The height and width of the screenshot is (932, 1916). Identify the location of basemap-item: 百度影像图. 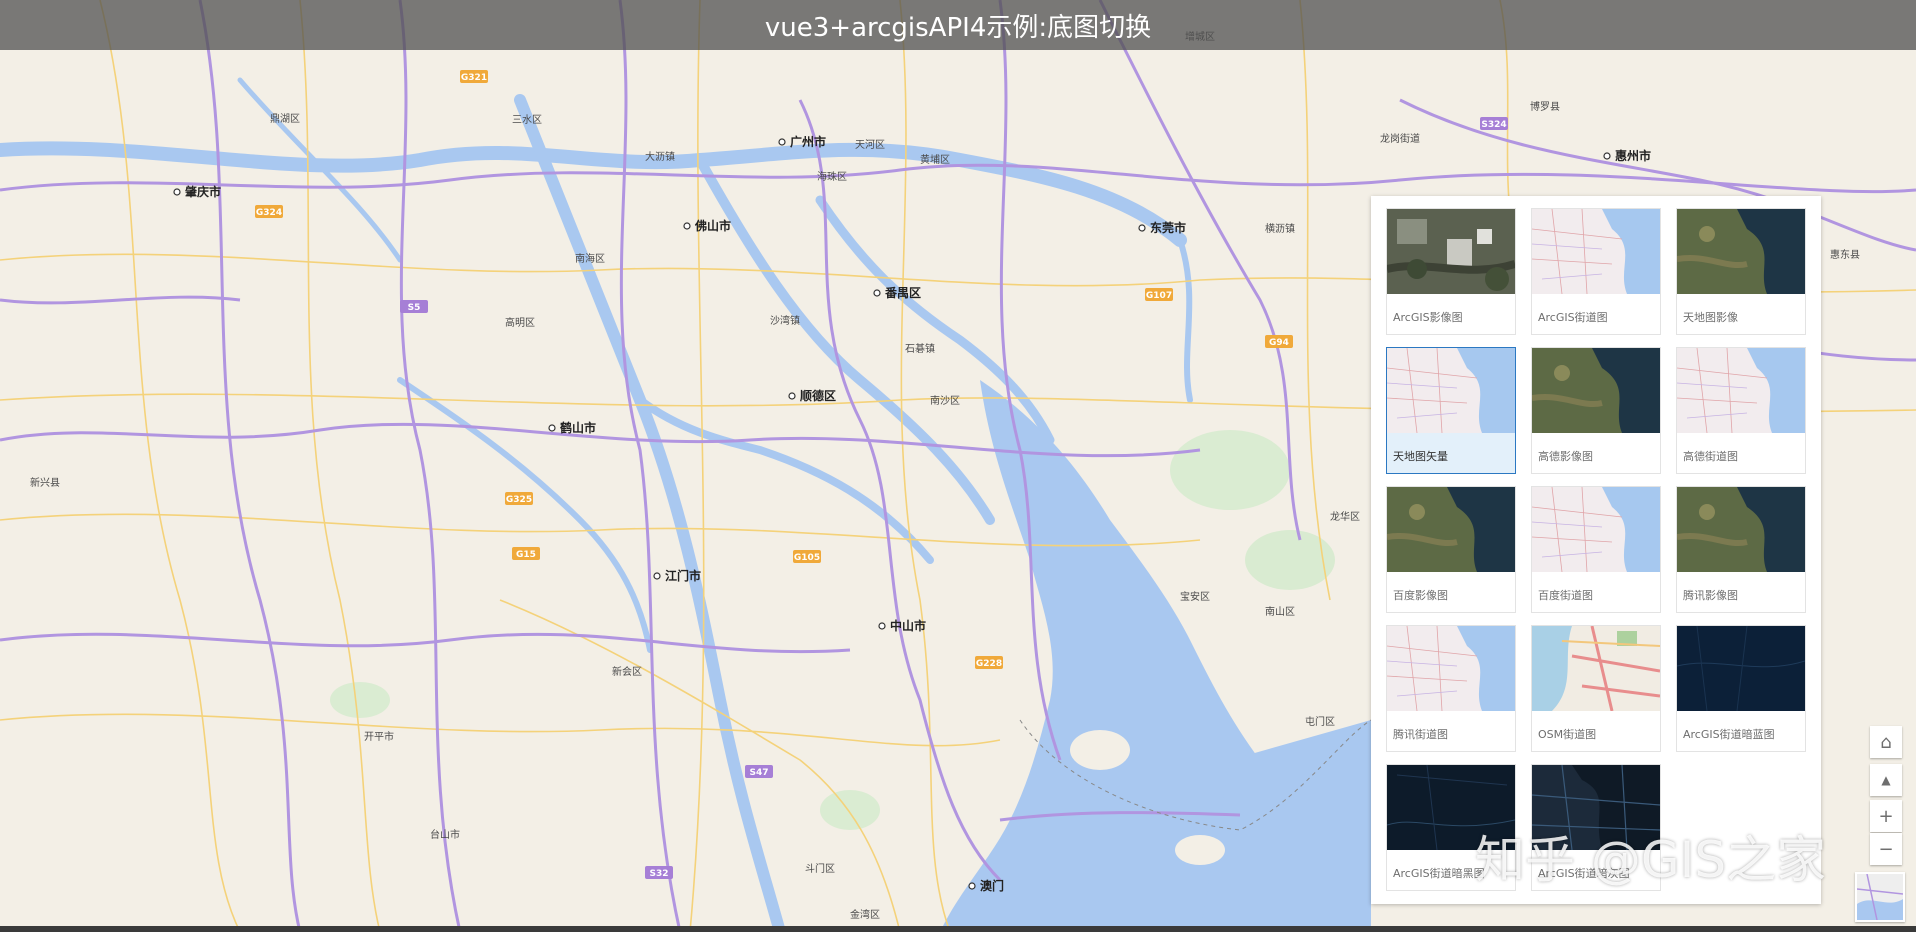
(1451, 549).